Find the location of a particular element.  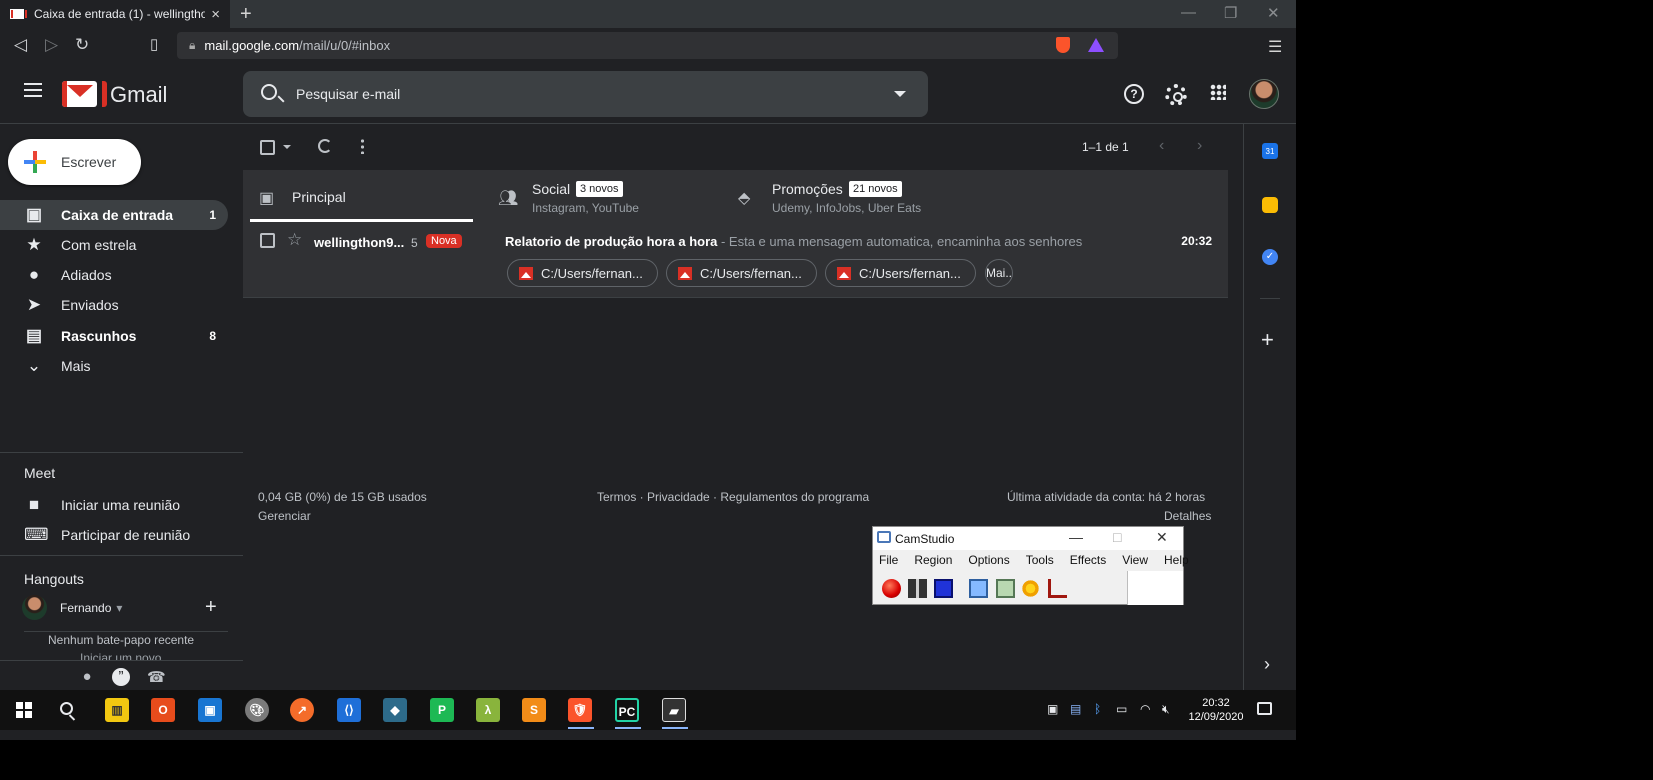

gmail-logo-text: Gmail is located at coordinates (138, 95).